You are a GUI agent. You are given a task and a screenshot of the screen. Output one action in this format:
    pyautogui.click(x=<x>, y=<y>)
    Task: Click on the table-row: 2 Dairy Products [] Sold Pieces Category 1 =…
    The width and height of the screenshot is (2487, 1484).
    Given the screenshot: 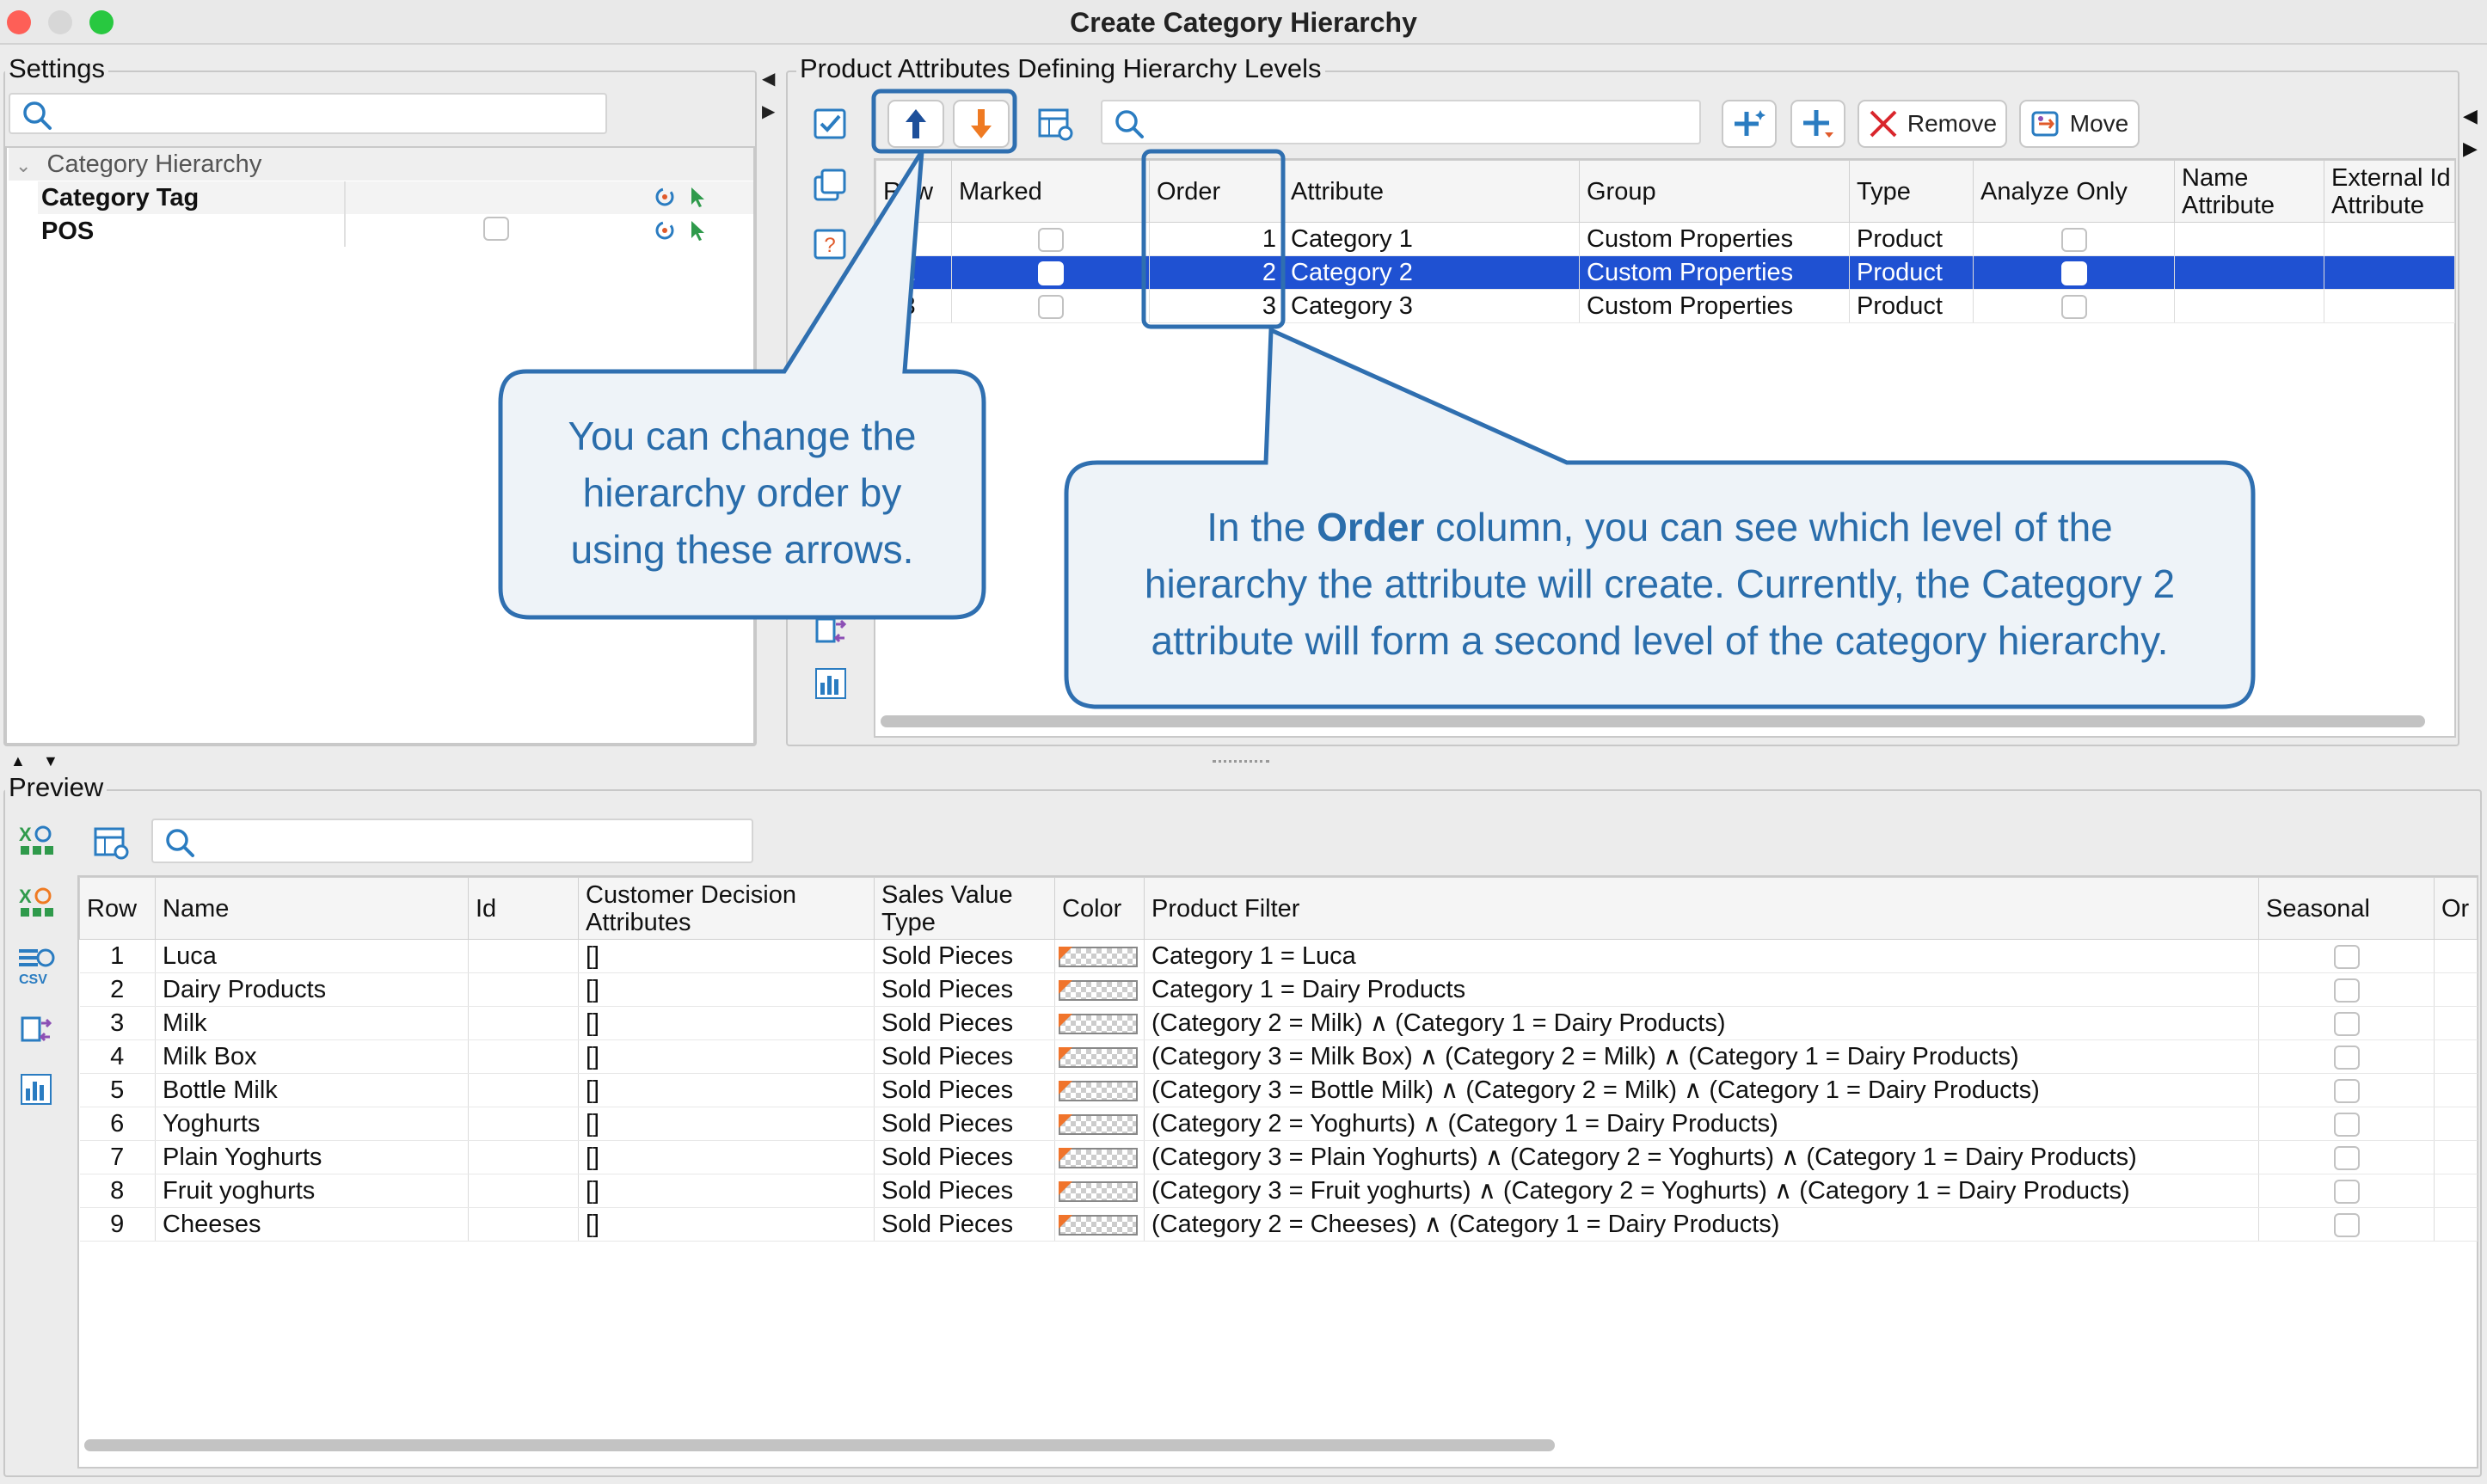 What is the action you would take?
    pyautogui.click(x=1279, y=989)
    